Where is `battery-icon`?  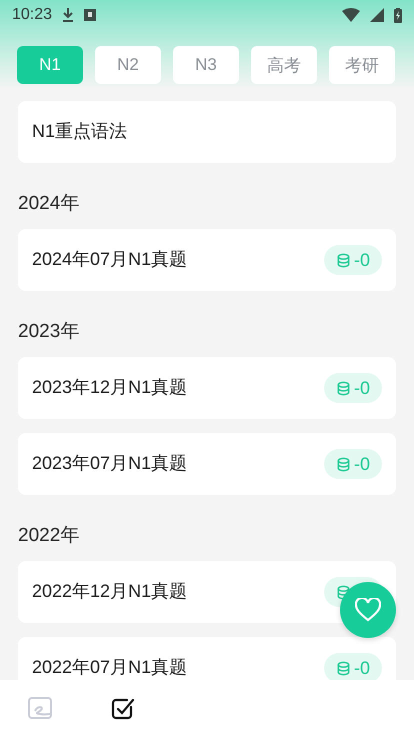
battery-icon is located at coordinates (398, 15).